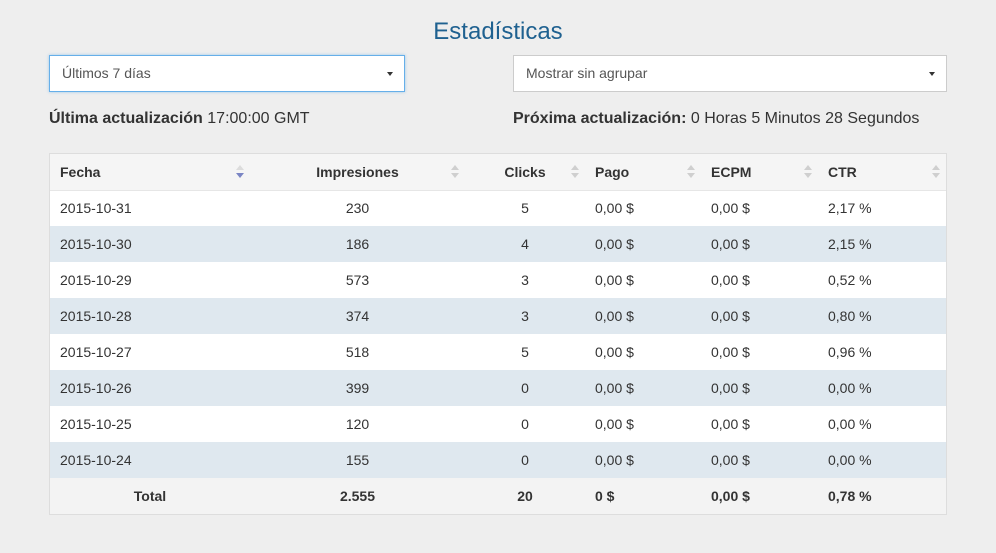 The height and width of the screenshot is (553, 996). I want to click on next-update-label: Próxima actualización:, so click(600, 118).